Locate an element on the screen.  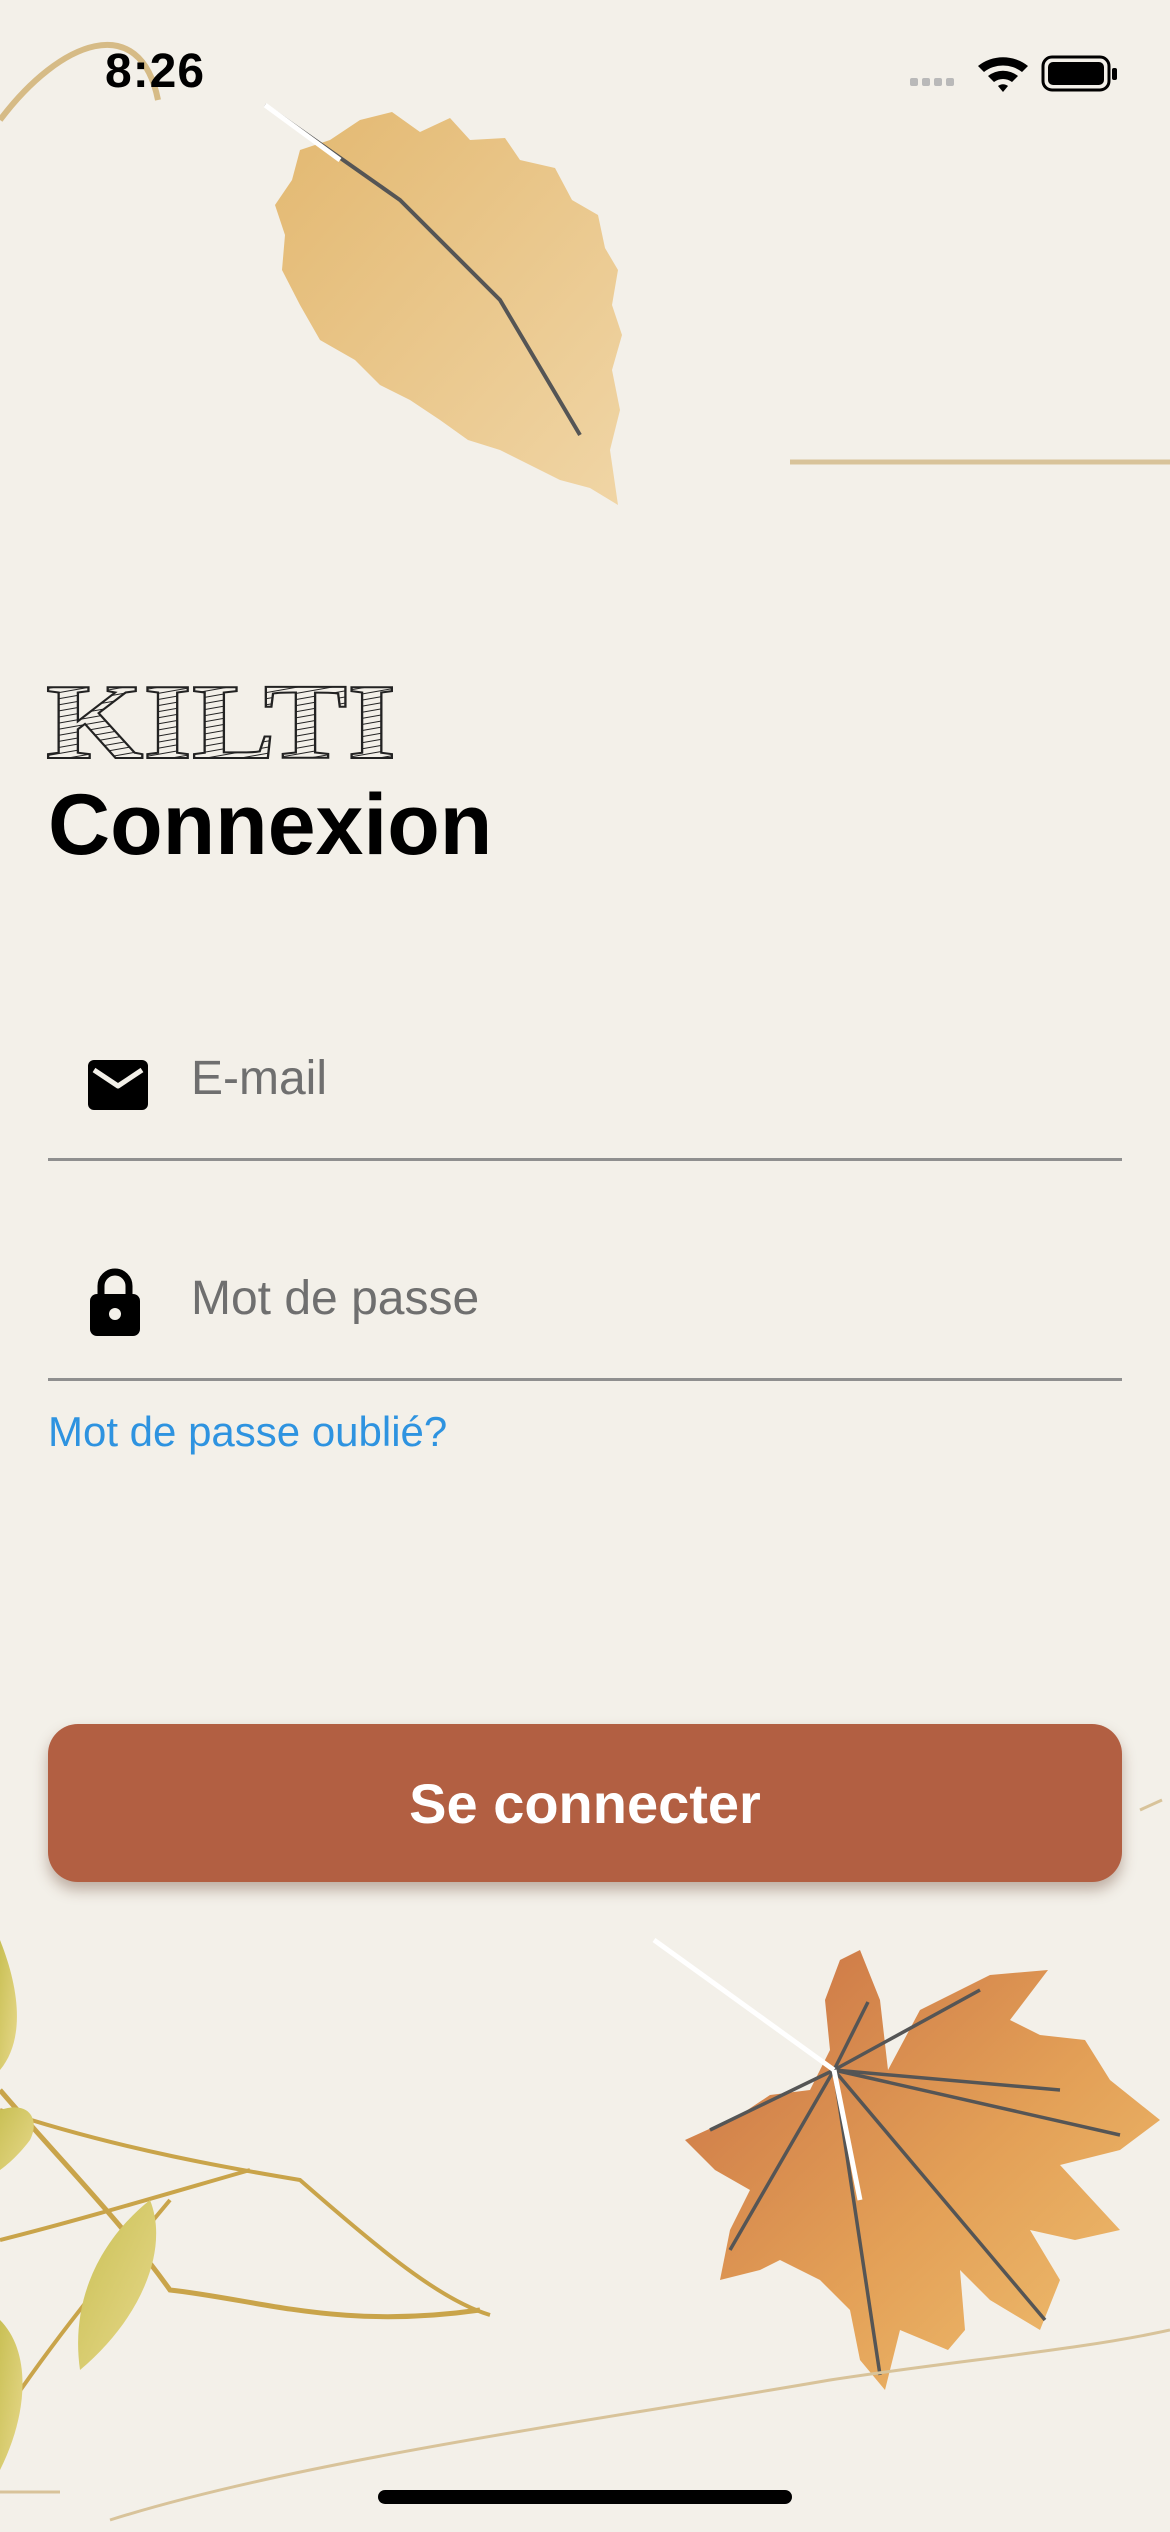
email-input is located at coordinates (641, 1078).